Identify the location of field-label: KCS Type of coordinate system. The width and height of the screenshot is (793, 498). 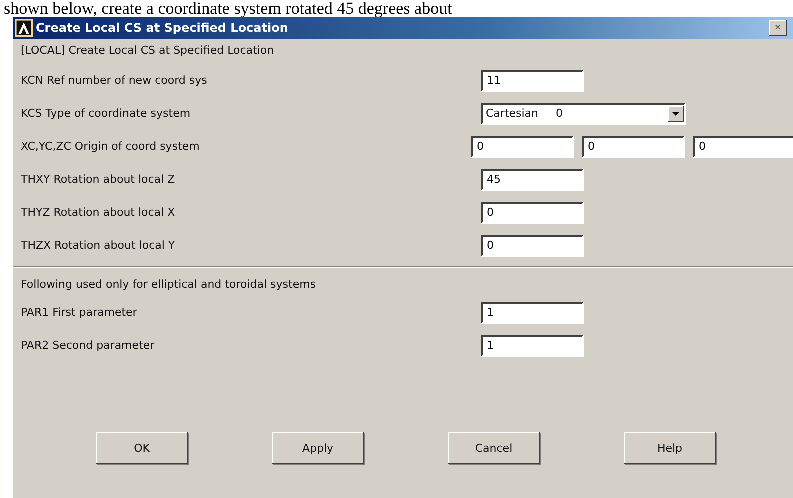
(106, 113).